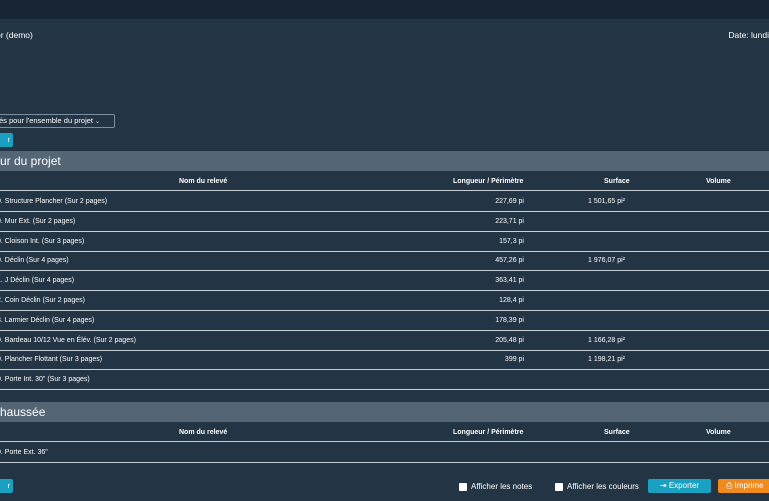 The width and height of the screenshot is (769, 501). I want to click on row-name: 1. J Déclin (Sur 4 pages), so click(37, 281).